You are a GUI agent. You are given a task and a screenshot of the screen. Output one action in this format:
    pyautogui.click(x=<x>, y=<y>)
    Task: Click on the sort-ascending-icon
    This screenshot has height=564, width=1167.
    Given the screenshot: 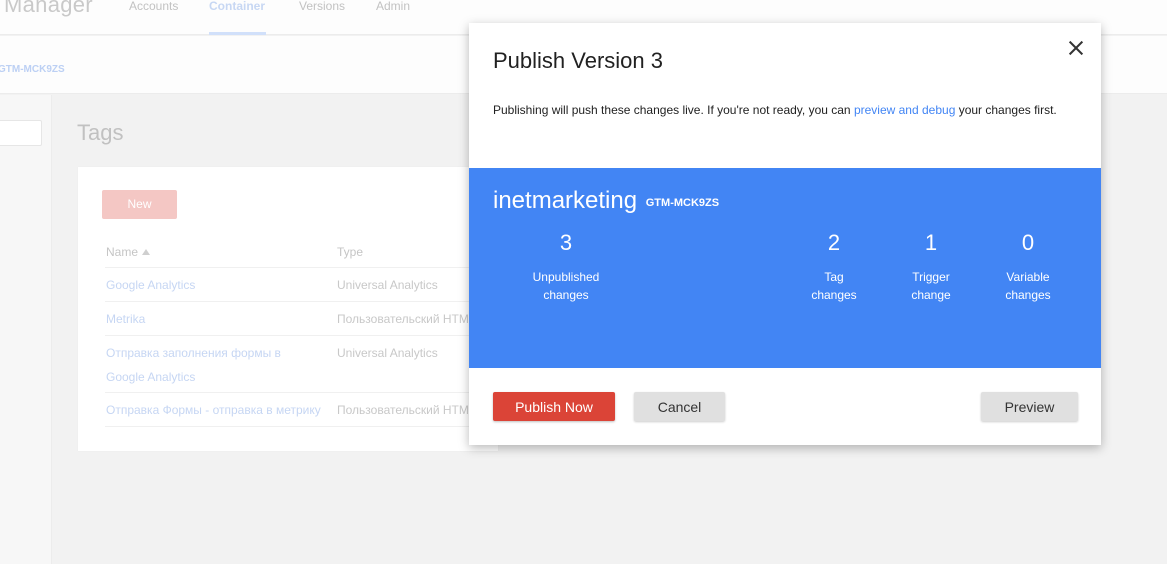 What is the action you would take?
    pyautogui.click(x=146, y=252)
    